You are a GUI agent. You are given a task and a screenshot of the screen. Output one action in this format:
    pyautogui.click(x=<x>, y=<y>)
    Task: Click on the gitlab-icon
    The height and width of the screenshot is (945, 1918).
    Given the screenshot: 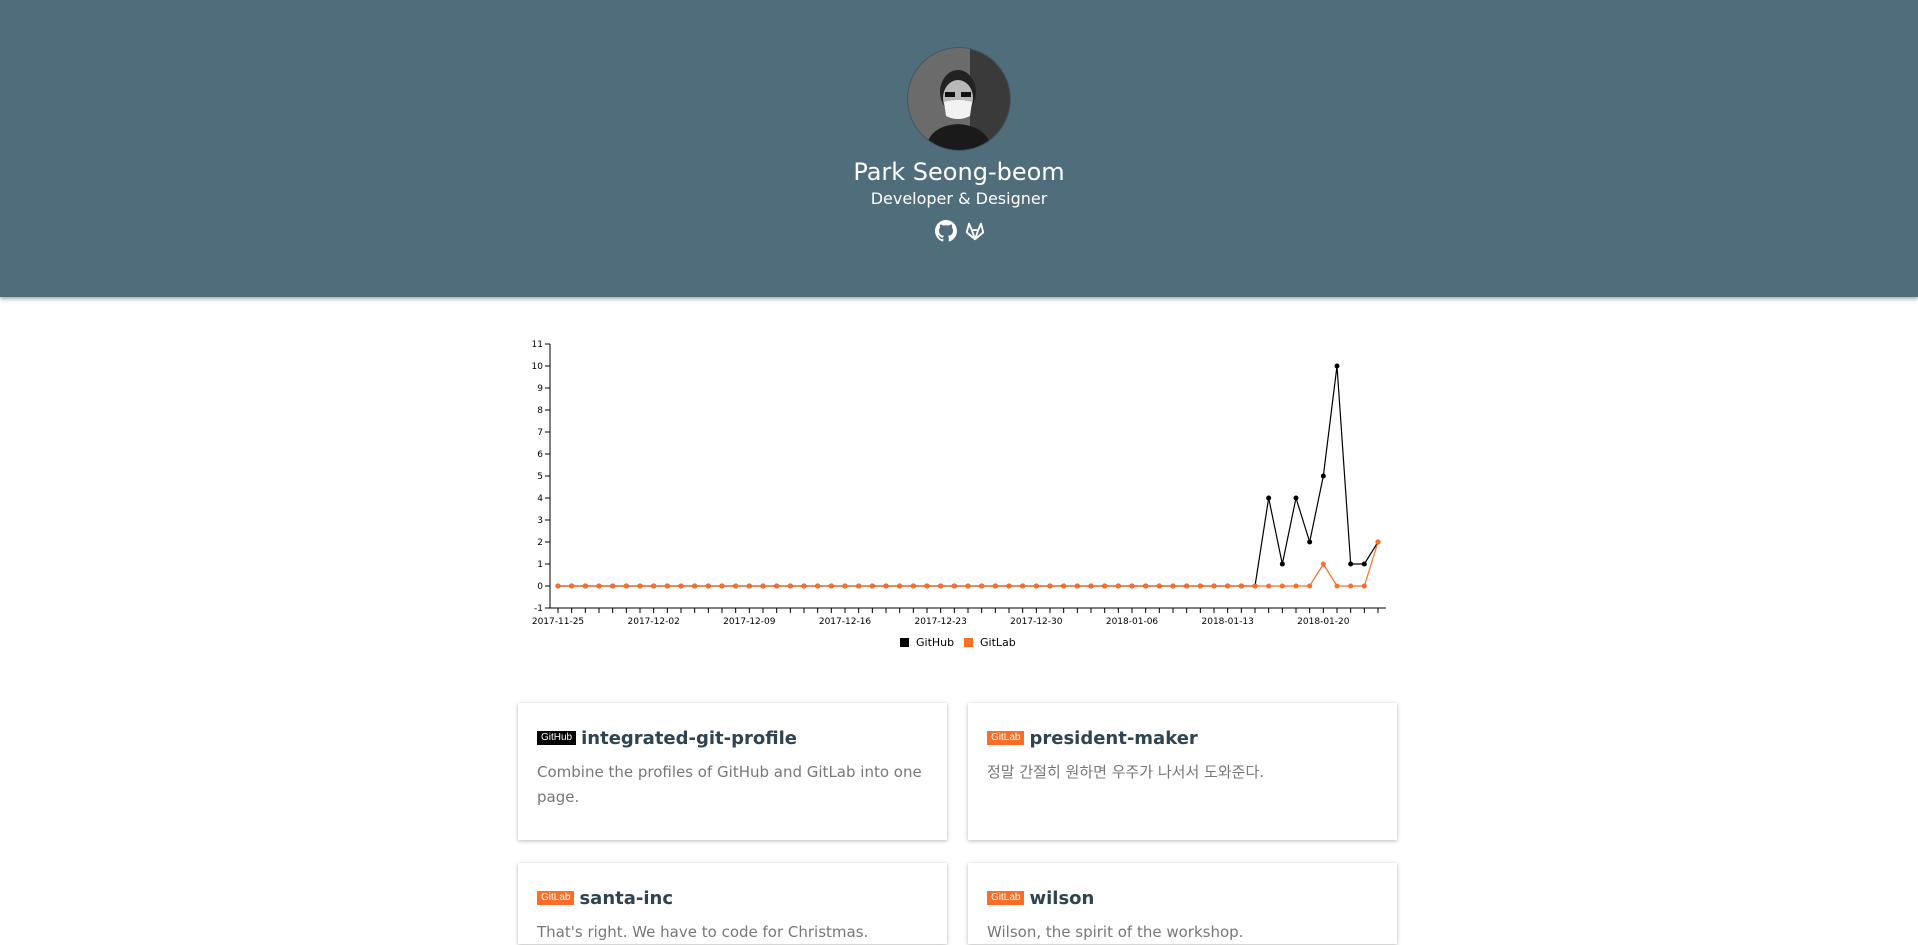 What is the action you would take?
    pyautogui.click(x=975, y=232)
    